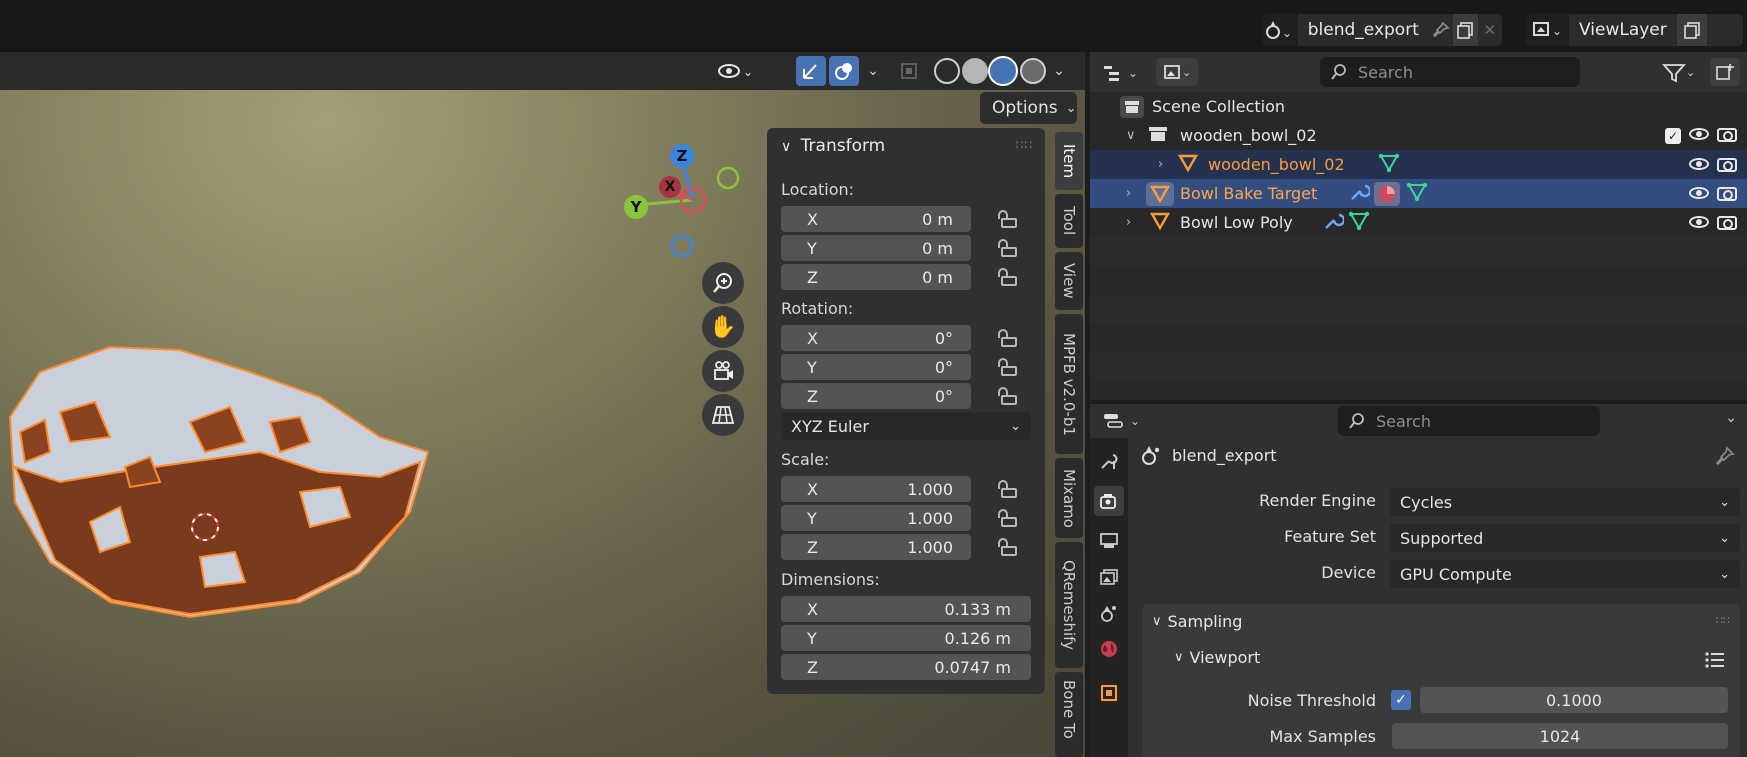 This screenshot has width=1747, height=757. I want to click on world-tab-icon, so click(1109, 649).